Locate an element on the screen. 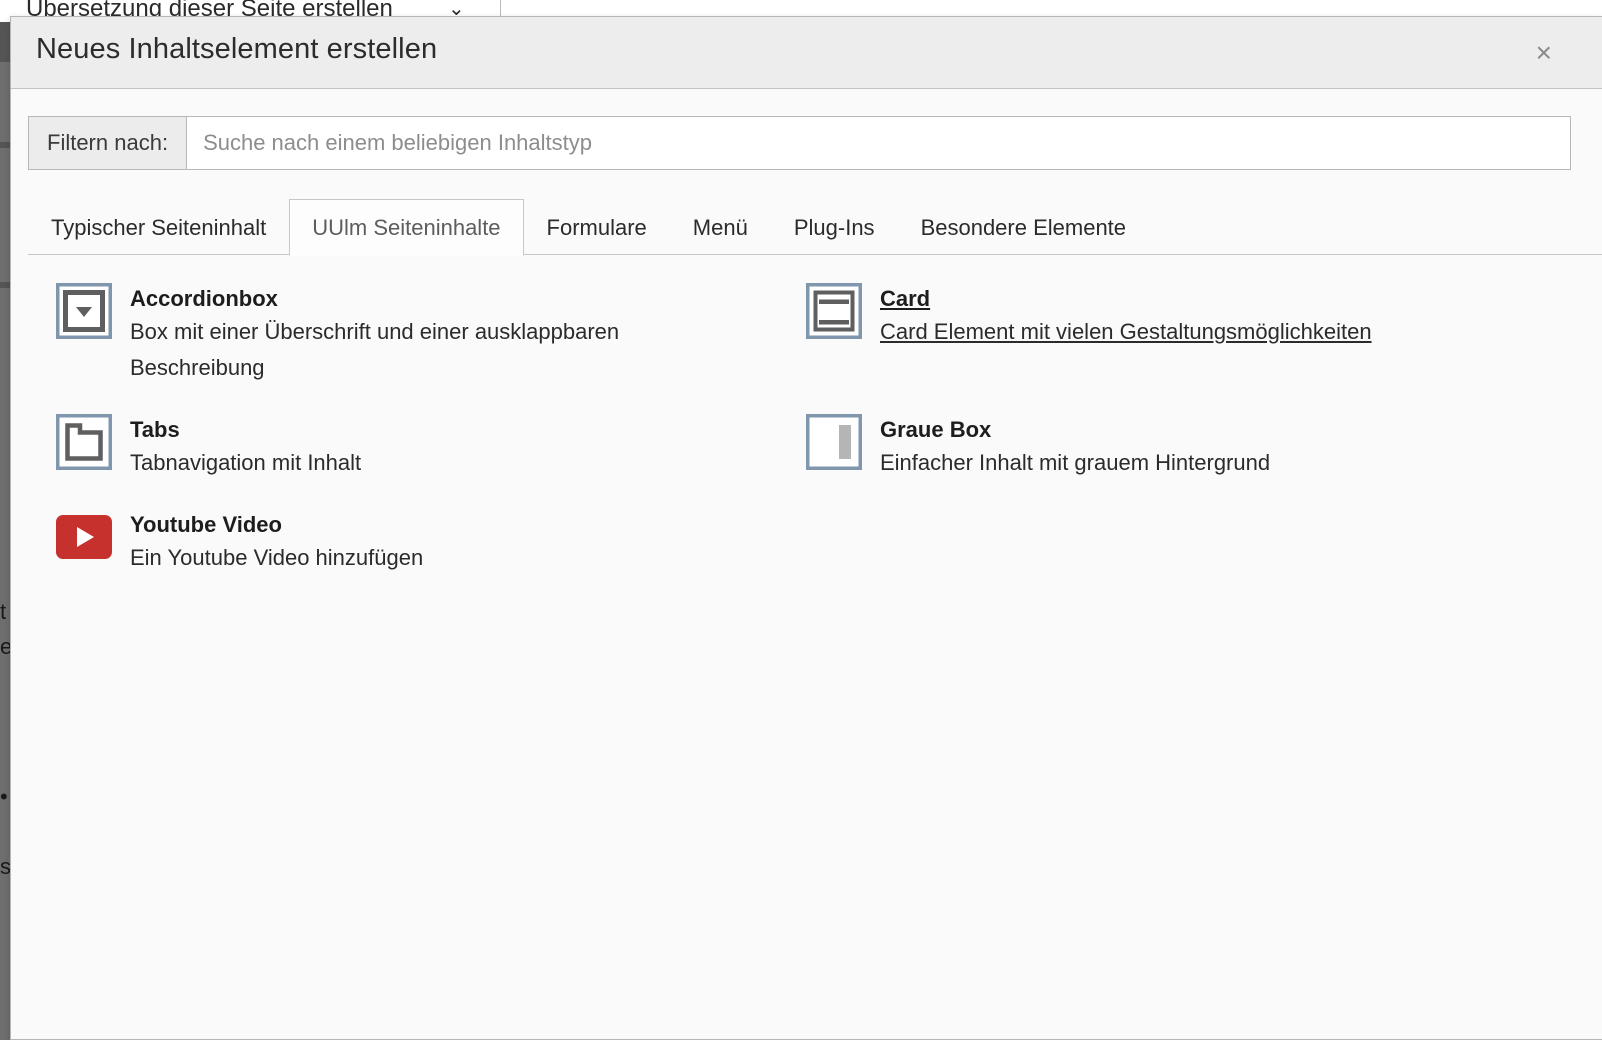 Image resolution: width=1602 pixels, height=1040 pixels. tab-besondere-elemente: Besondere Elemente is located at coordinates (1023, 227).